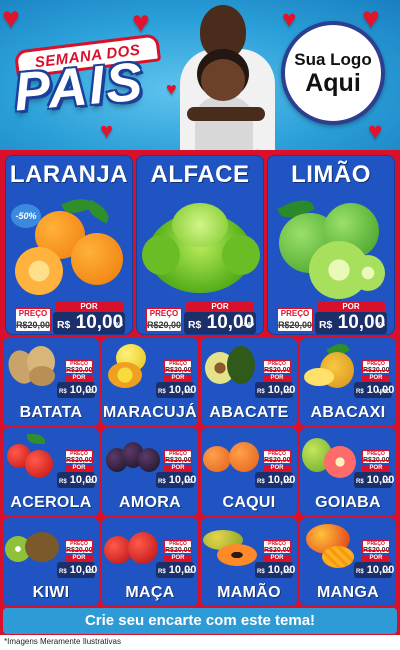  I want to click on logo-line1: Sua Logo, so click(333, 59).